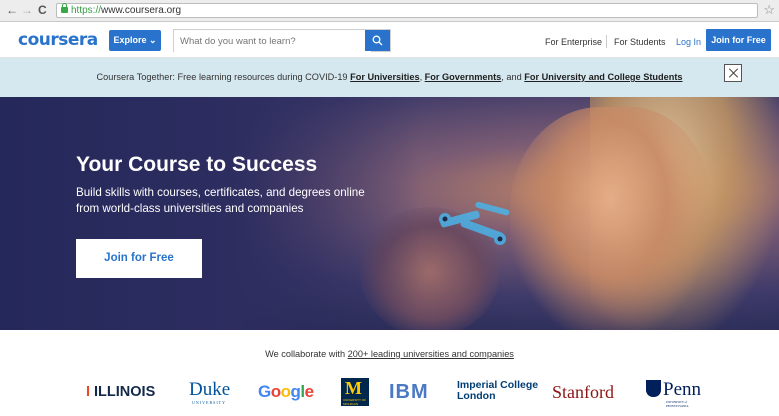 The width and height of the screenshot is (779, 416). What do you see at coordinates (474, 223) in the screenshot?
I see `robot-arm-icon` at bounding box center [474, 223].